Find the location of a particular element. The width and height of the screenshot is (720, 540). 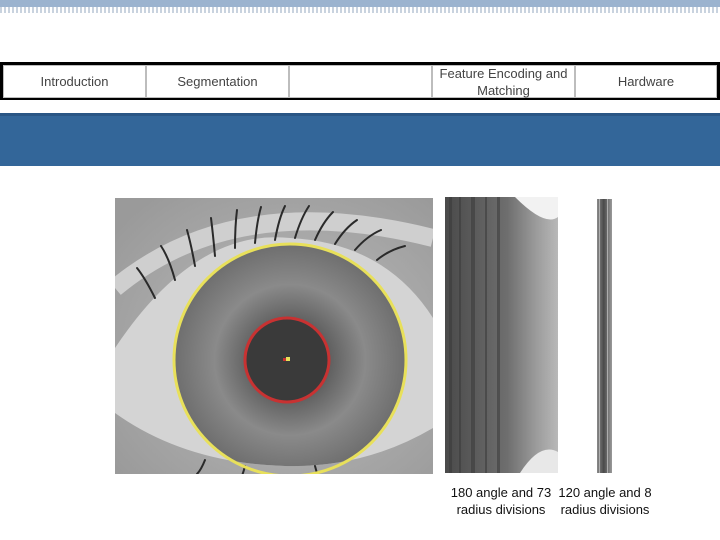

header-accent-stripe is located at coordinates (360, 3).